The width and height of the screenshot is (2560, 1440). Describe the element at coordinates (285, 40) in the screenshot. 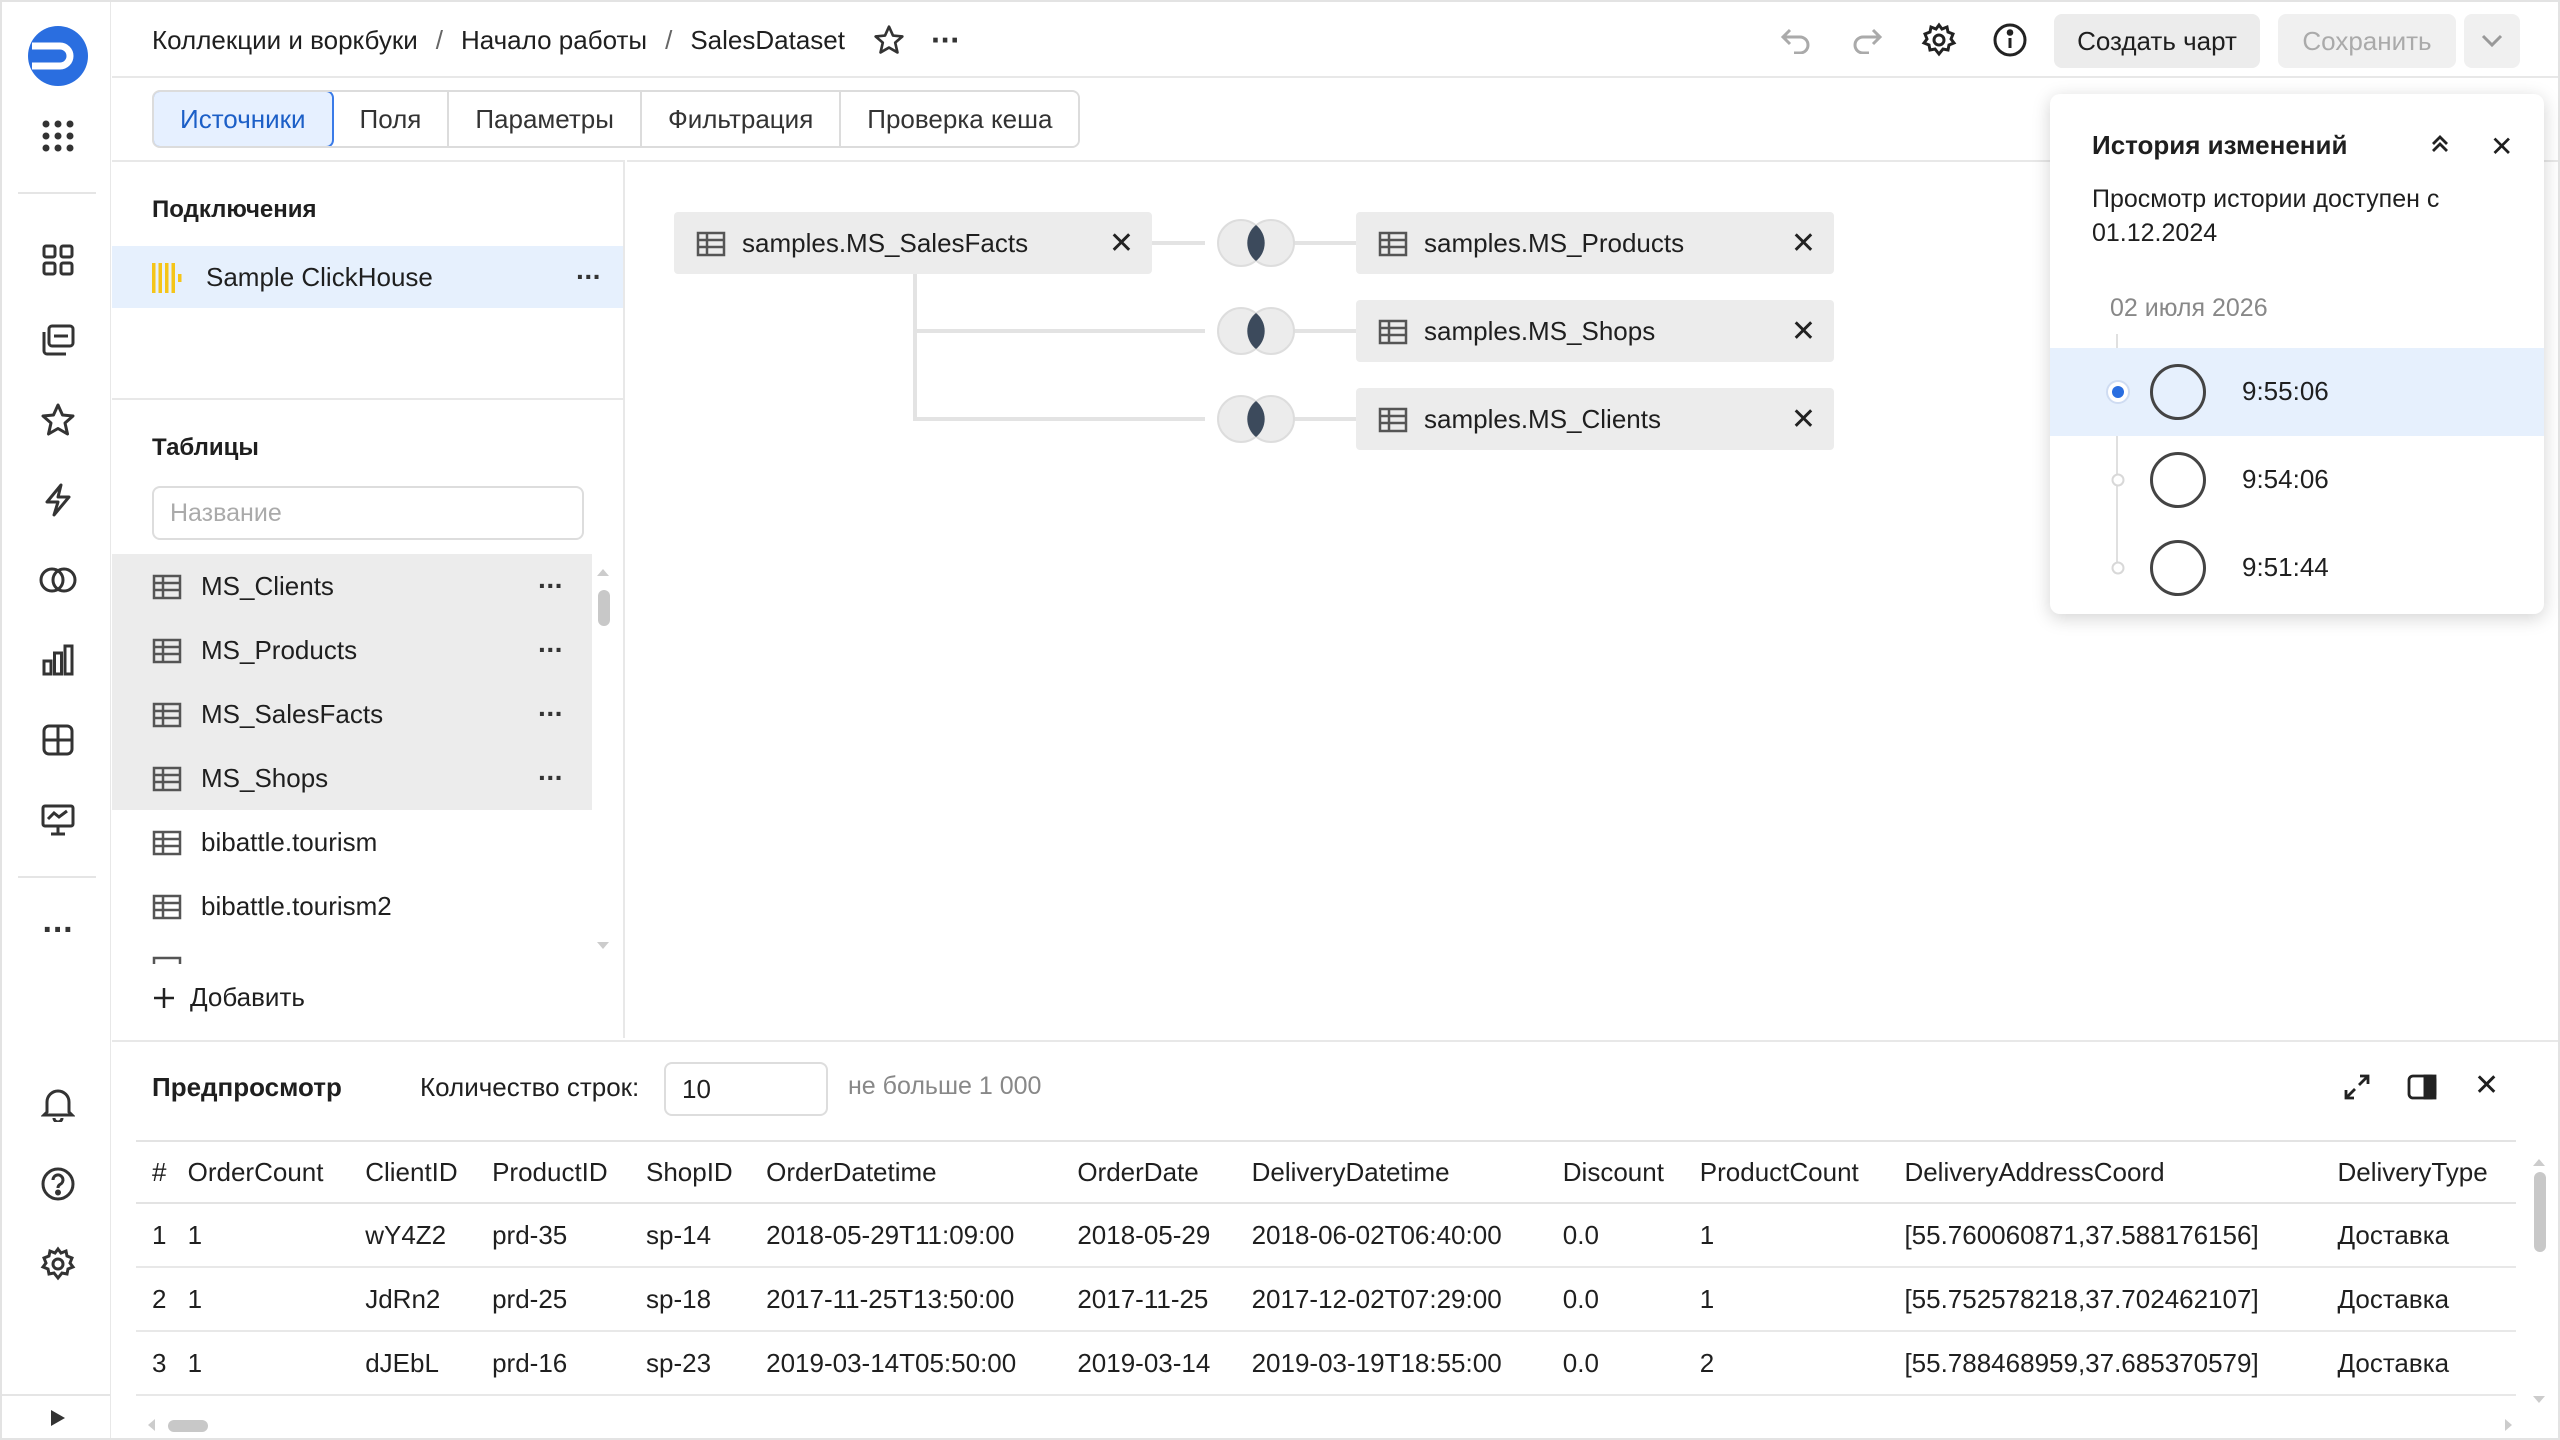

I see `breadcrumb-collections: Коллекции и воркбуки` at that location.